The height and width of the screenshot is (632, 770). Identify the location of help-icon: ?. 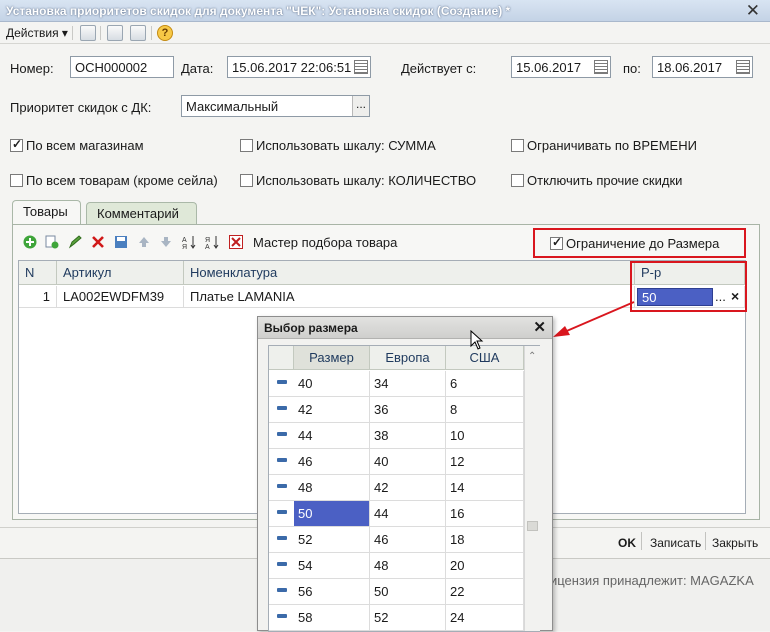
(165, 33).